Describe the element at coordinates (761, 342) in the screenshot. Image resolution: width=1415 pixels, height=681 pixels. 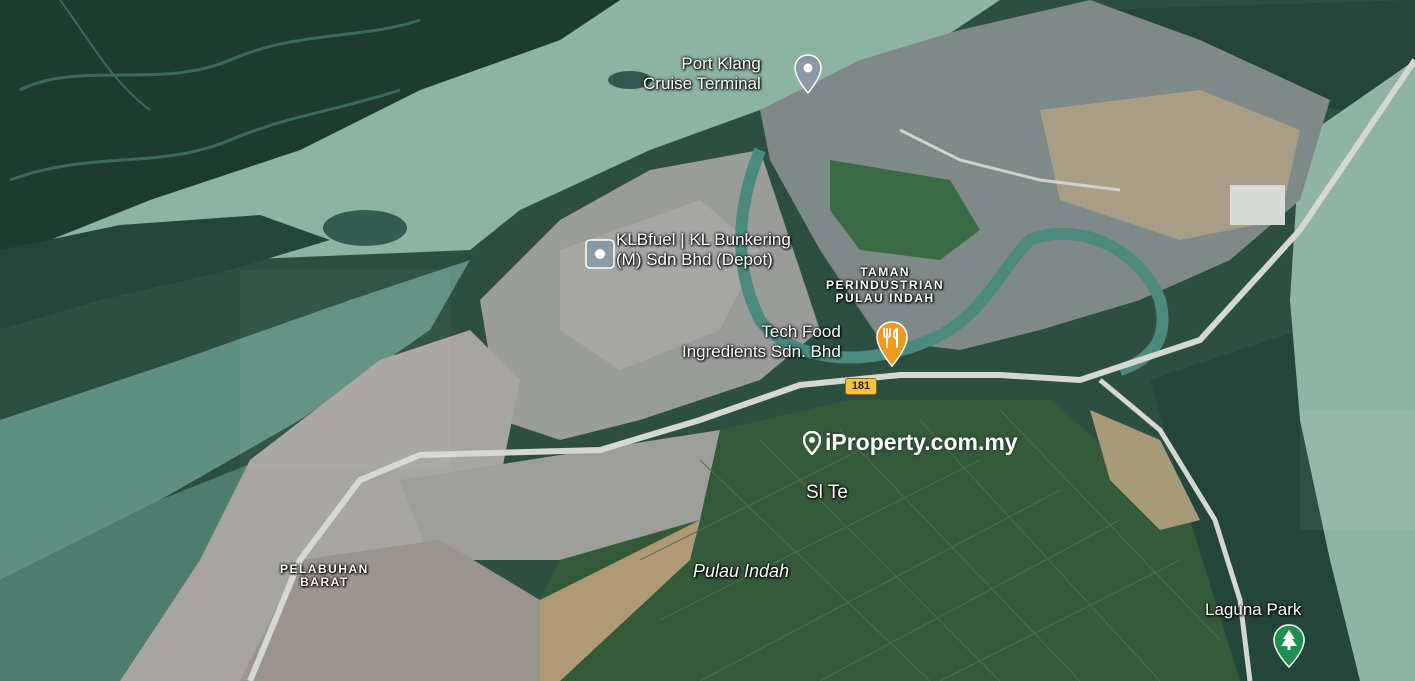
I see `tech-food-label: Tech Food Ingredients Sdn. Bhd` at that location.